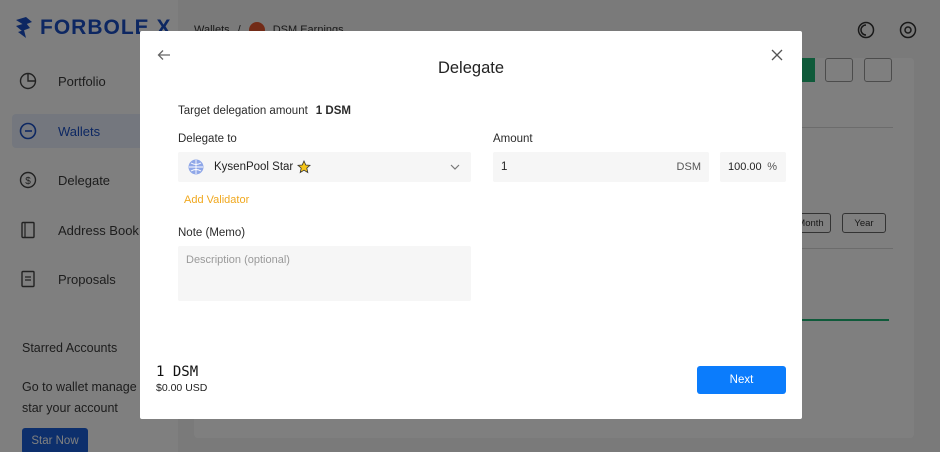 The height and width of the screenshot is (452, 940). What do you see at coordinates (216, 200) in the screenshot?
I see `add-validator-link: Add Validator` at bounding box center [216, 200].